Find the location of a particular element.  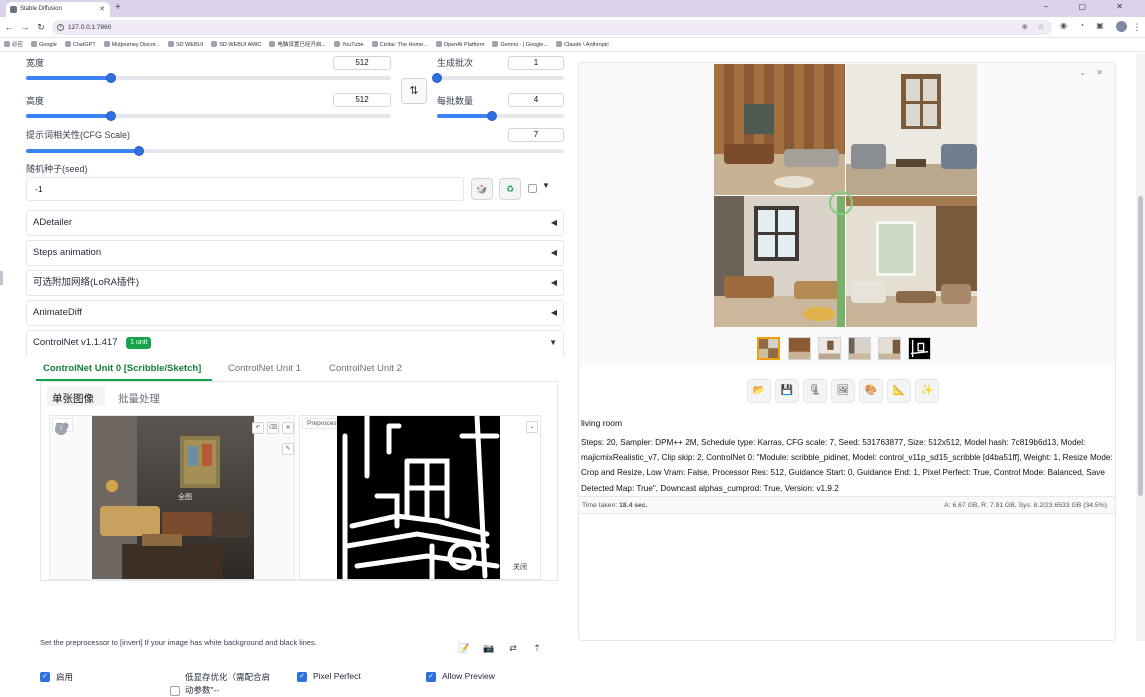

page-scrollbar is located at coordinates (1140, 347).